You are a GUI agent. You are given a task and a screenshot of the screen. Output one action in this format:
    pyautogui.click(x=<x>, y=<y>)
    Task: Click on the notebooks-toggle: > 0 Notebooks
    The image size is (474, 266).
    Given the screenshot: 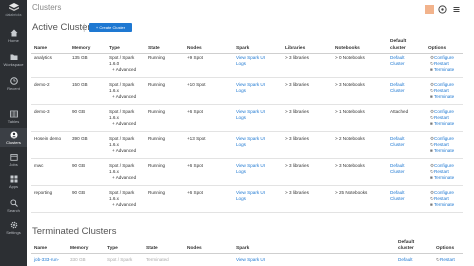 What is the action you would take?
    pyautogui.click(x=350, y=58)
    